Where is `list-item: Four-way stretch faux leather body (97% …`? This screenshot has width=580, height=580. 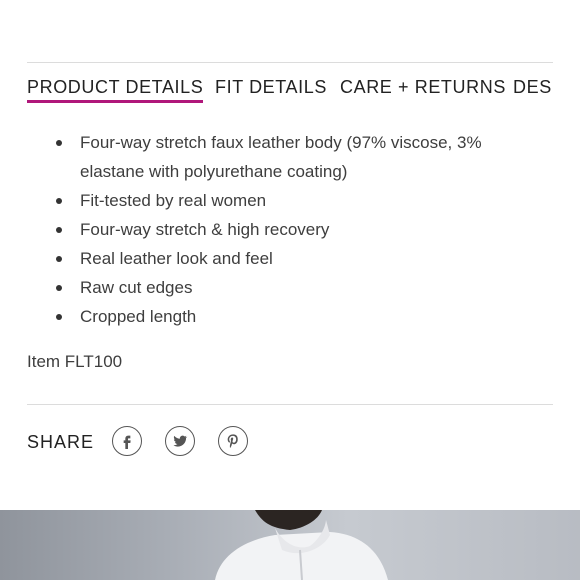
list-item: Four-way stretch faux leather body (97% … is located at coordinates (277, 157).